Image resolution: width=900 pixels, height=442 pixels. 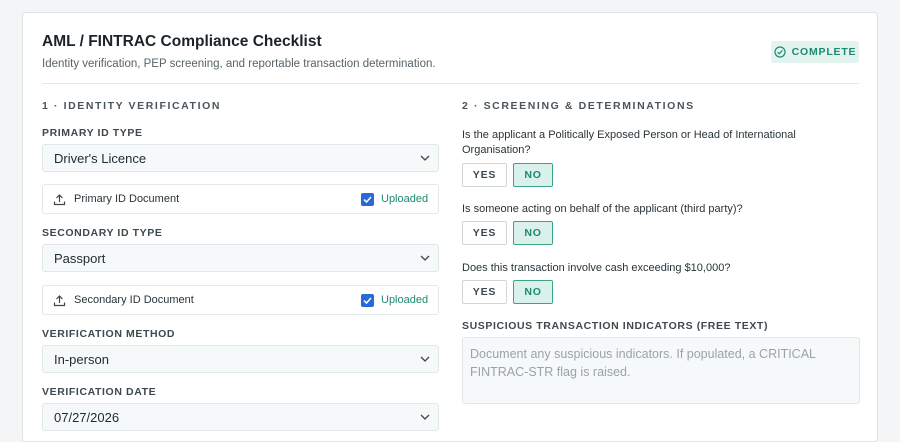 What do you see at coordinates (824, 52) in the screenshot?
I see `status-badge-label: COMPLETE` at bounding box center [824, 52].